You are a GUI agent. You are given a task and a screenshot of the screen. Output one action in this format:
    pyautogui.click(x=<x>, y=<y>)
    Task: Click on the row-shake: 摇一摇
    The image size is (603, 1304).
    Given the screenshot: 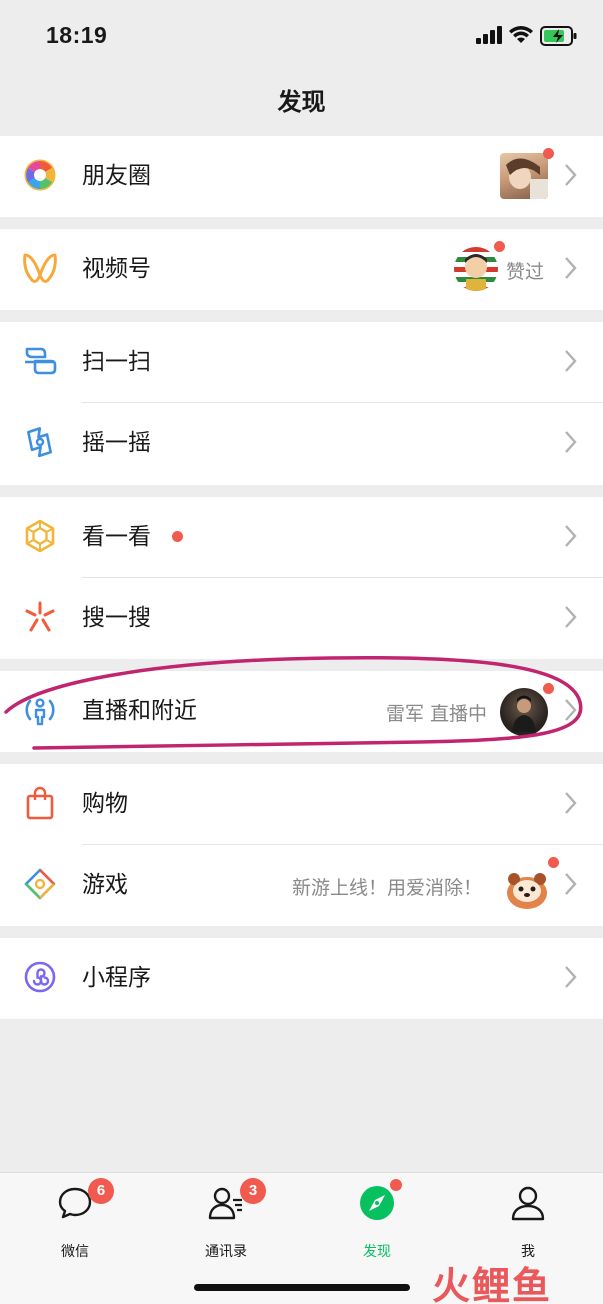 What is the action you would take?
    pyautogui.click(x=301, y=443)
    